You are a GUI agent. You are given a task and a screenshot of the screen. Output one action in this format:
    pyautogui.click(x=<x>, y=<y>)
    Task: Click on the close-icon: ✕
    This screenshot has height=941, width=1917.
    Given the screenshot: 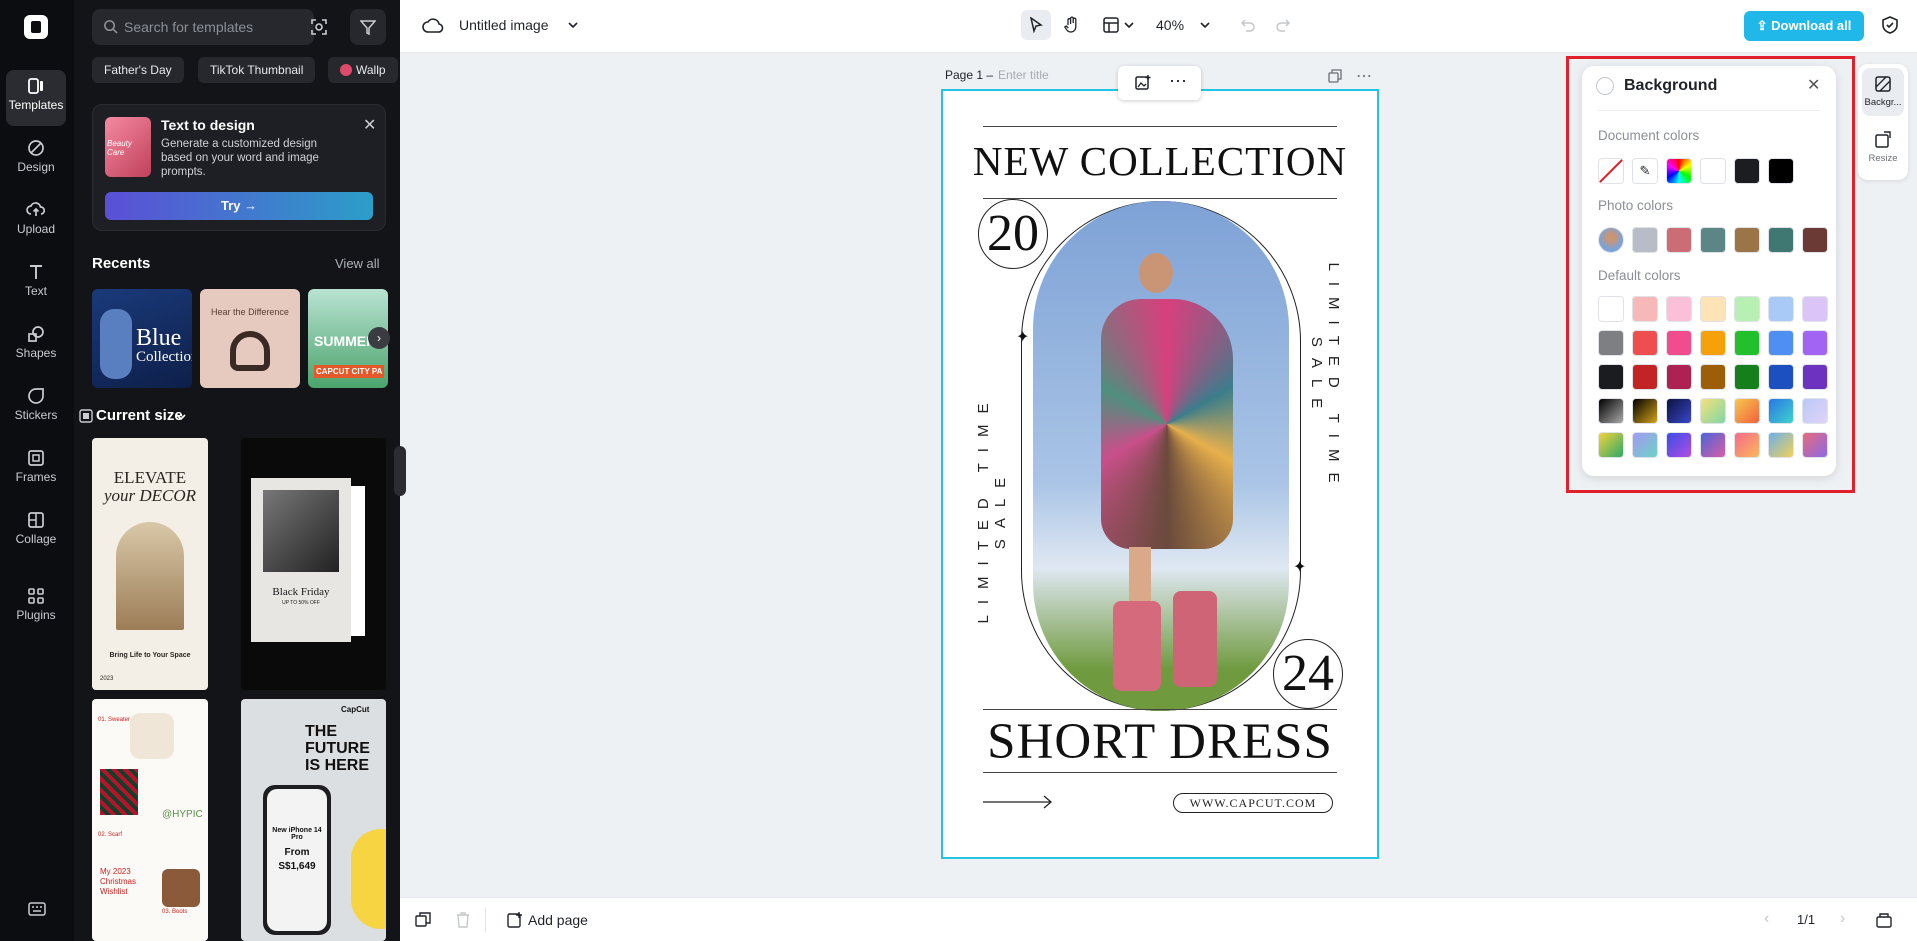 What is the action you would take?
    pyautogui.click(x=369, y=125)
    